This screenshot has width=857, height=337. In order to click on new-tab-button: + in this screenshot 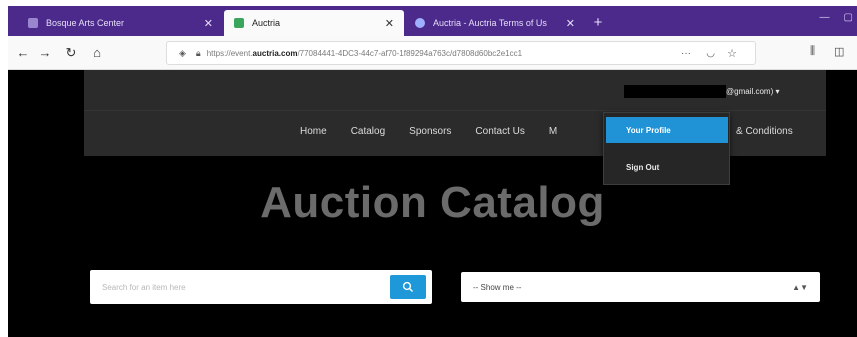, I will do `click(598, 23)`.